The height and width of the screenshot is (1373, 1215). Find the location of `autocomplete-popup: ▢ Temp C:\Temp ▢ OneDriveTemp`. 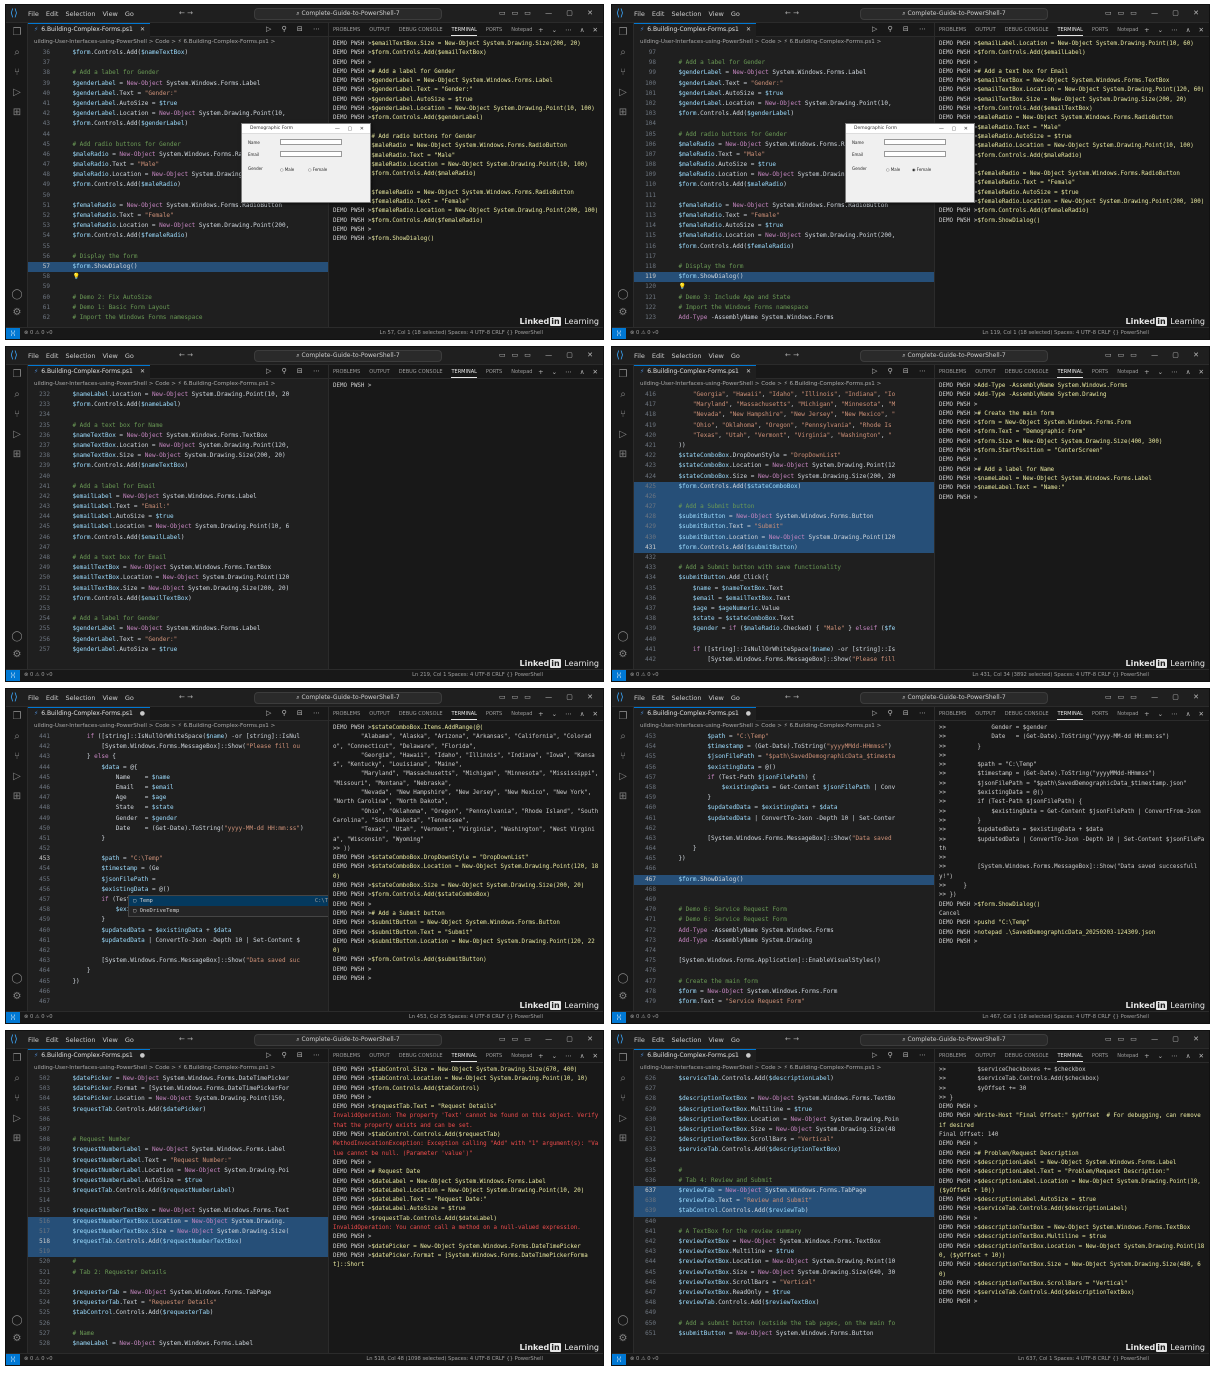

autocomplete-popup: ▢ Temp C:\Temp ▢ OneDriveTemp is located at coordinates (228, 906).